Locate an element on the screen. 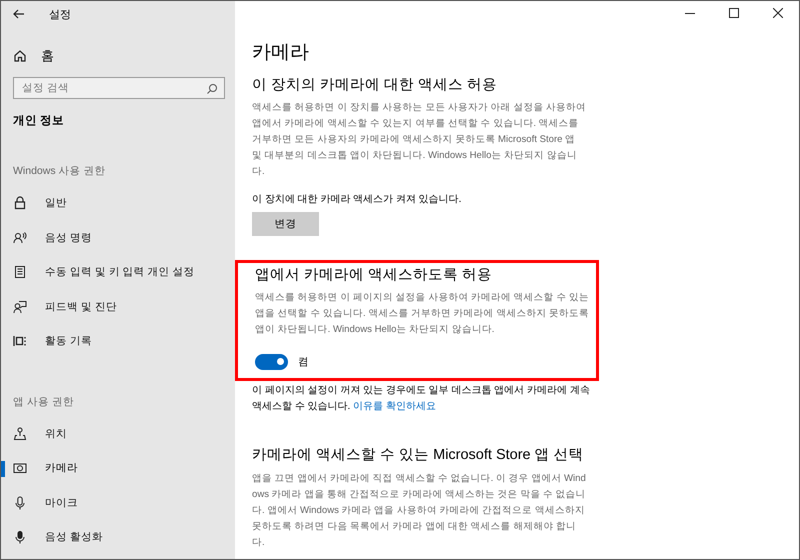  sidebar-item: 피드백 및 진단 is located at coordinates (118, 307).